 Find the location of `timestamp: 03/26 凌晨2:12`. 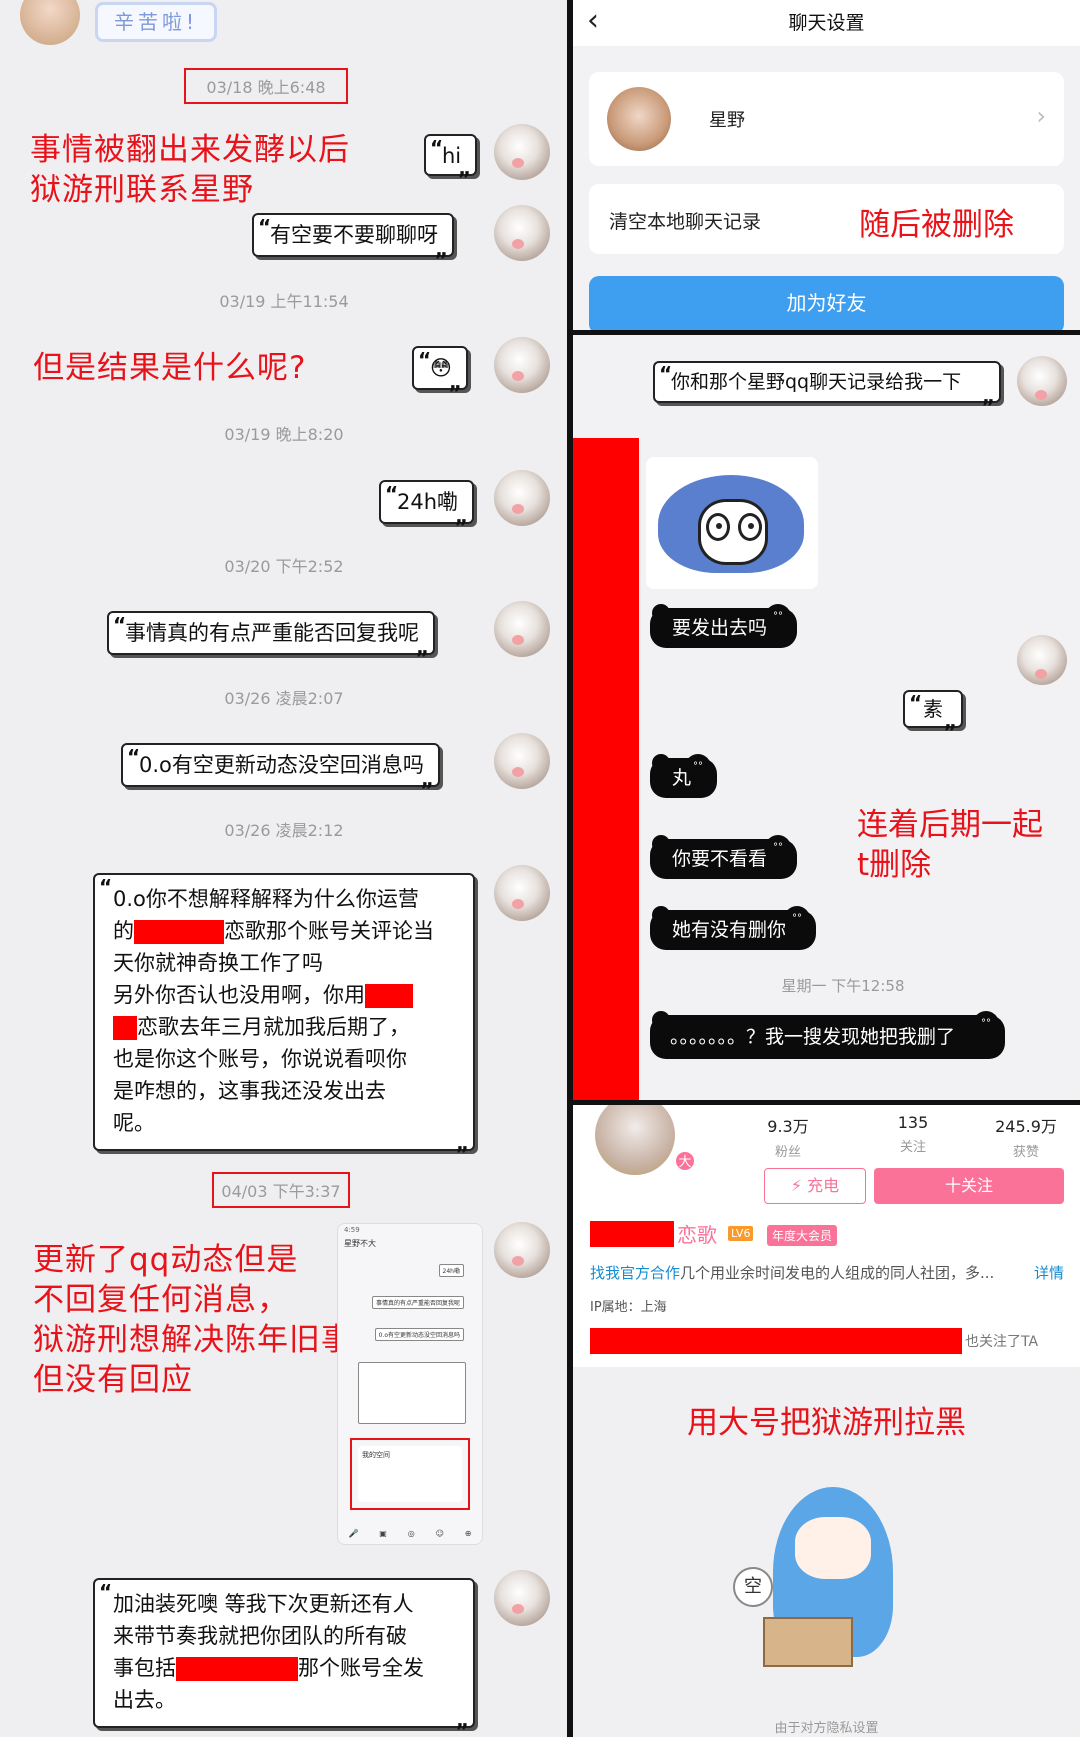

timestamp: 03/26 凌晨2:12 is located at coordinates (284, 830).